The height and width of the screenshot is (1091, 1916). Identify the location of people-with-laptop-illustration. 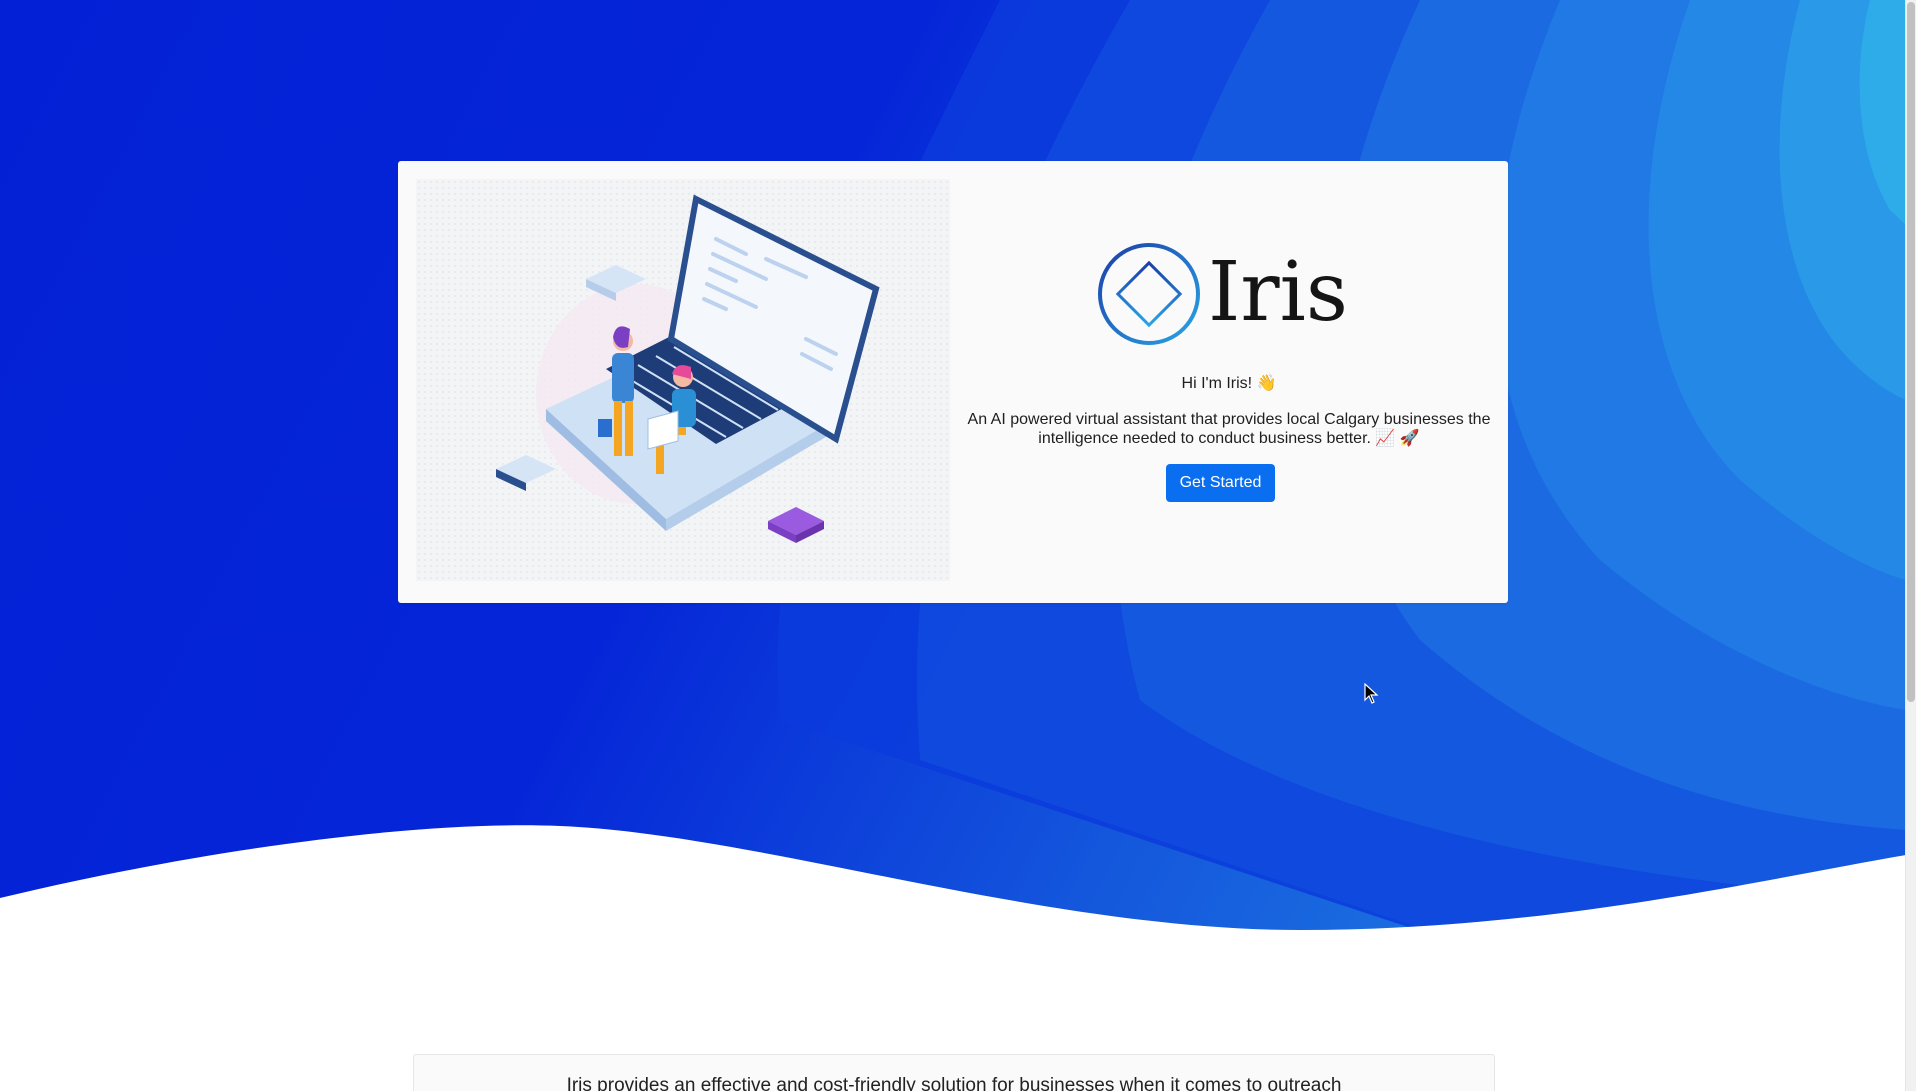
(683, 380).